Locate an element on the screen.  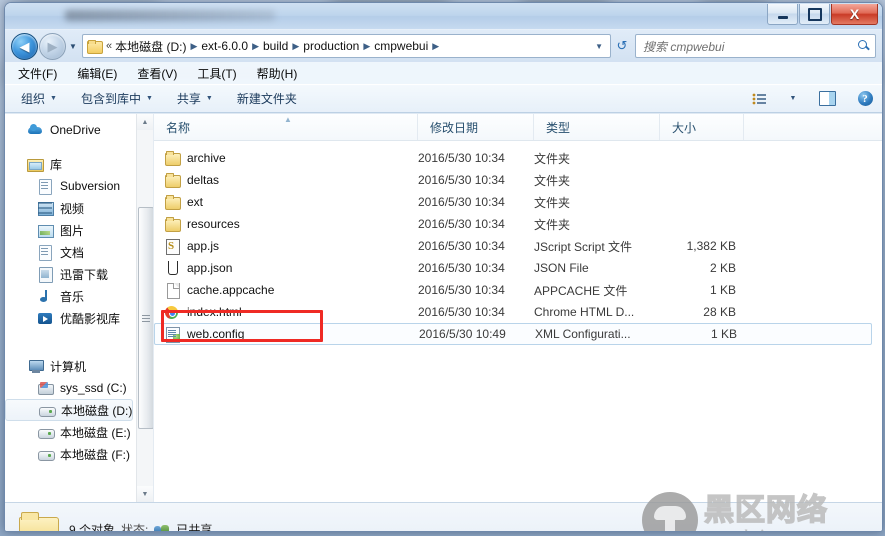
file-name-cell: index.html is located at coordinates (286, 312).